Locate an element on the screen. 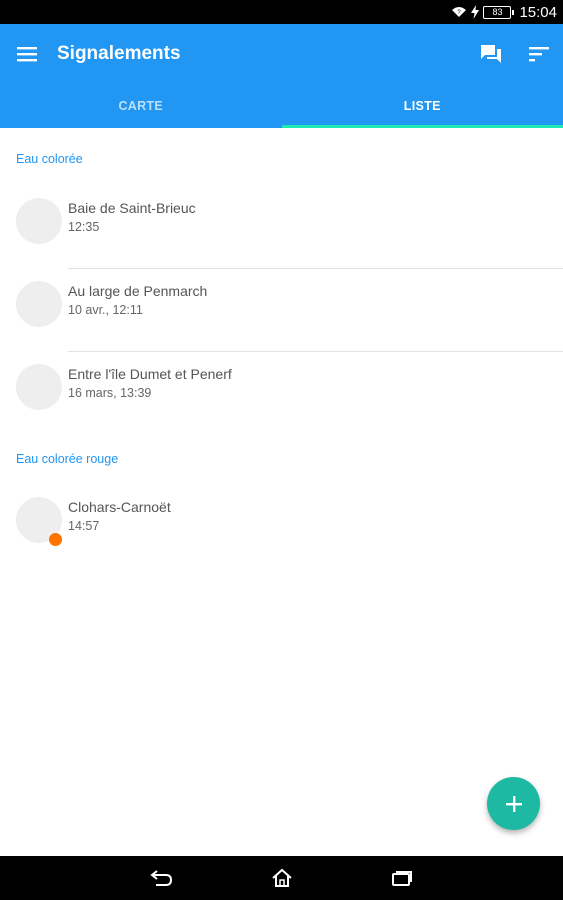 This screenshot has width=563, height=900. sort-icon is located at coordinates (539, 54).